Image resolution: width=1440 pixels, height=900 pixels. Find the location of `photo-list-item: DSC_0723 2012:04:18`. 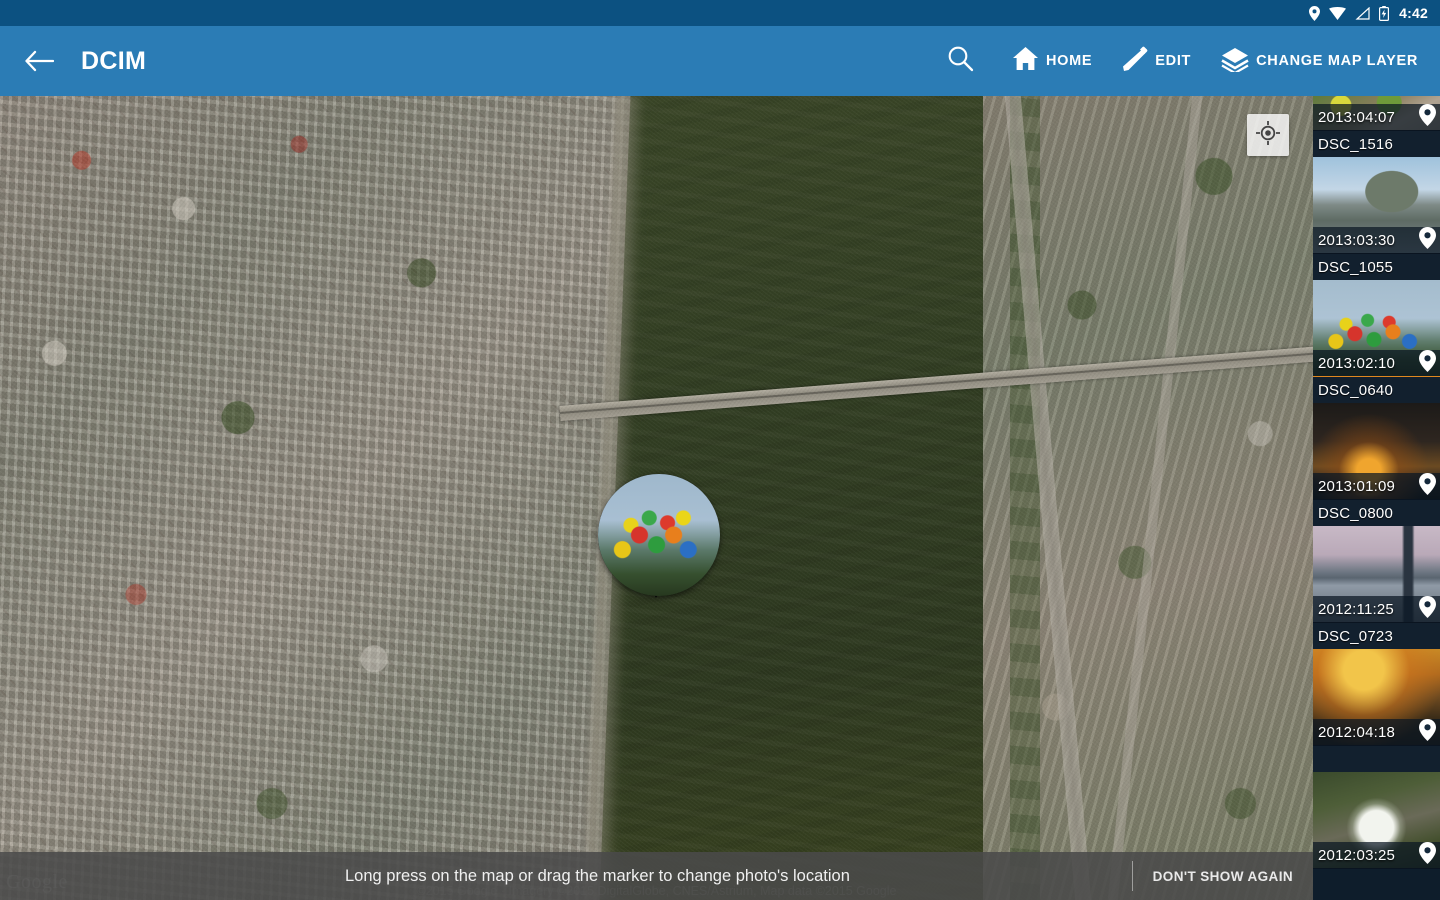

photo-list-item: DSC_0723 2012:04:18 is located at coordinates (1376, 684).